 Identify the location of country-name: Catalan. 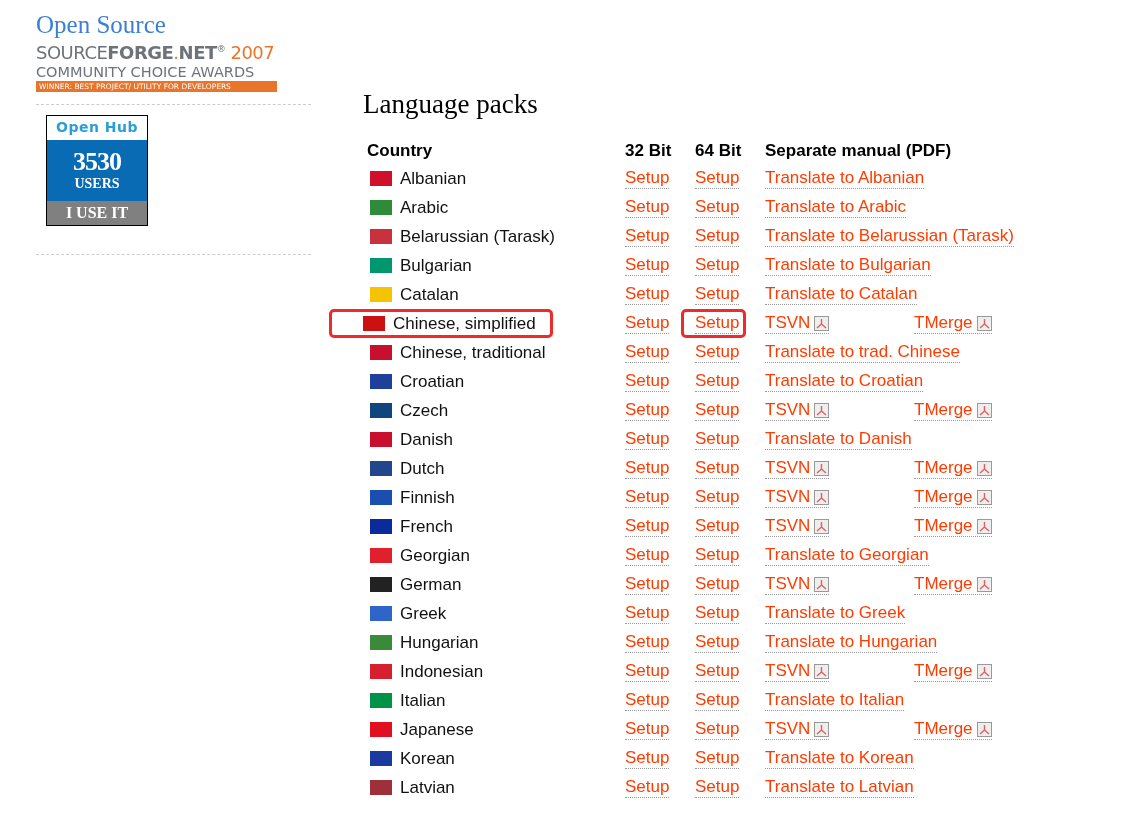
(429, 294).